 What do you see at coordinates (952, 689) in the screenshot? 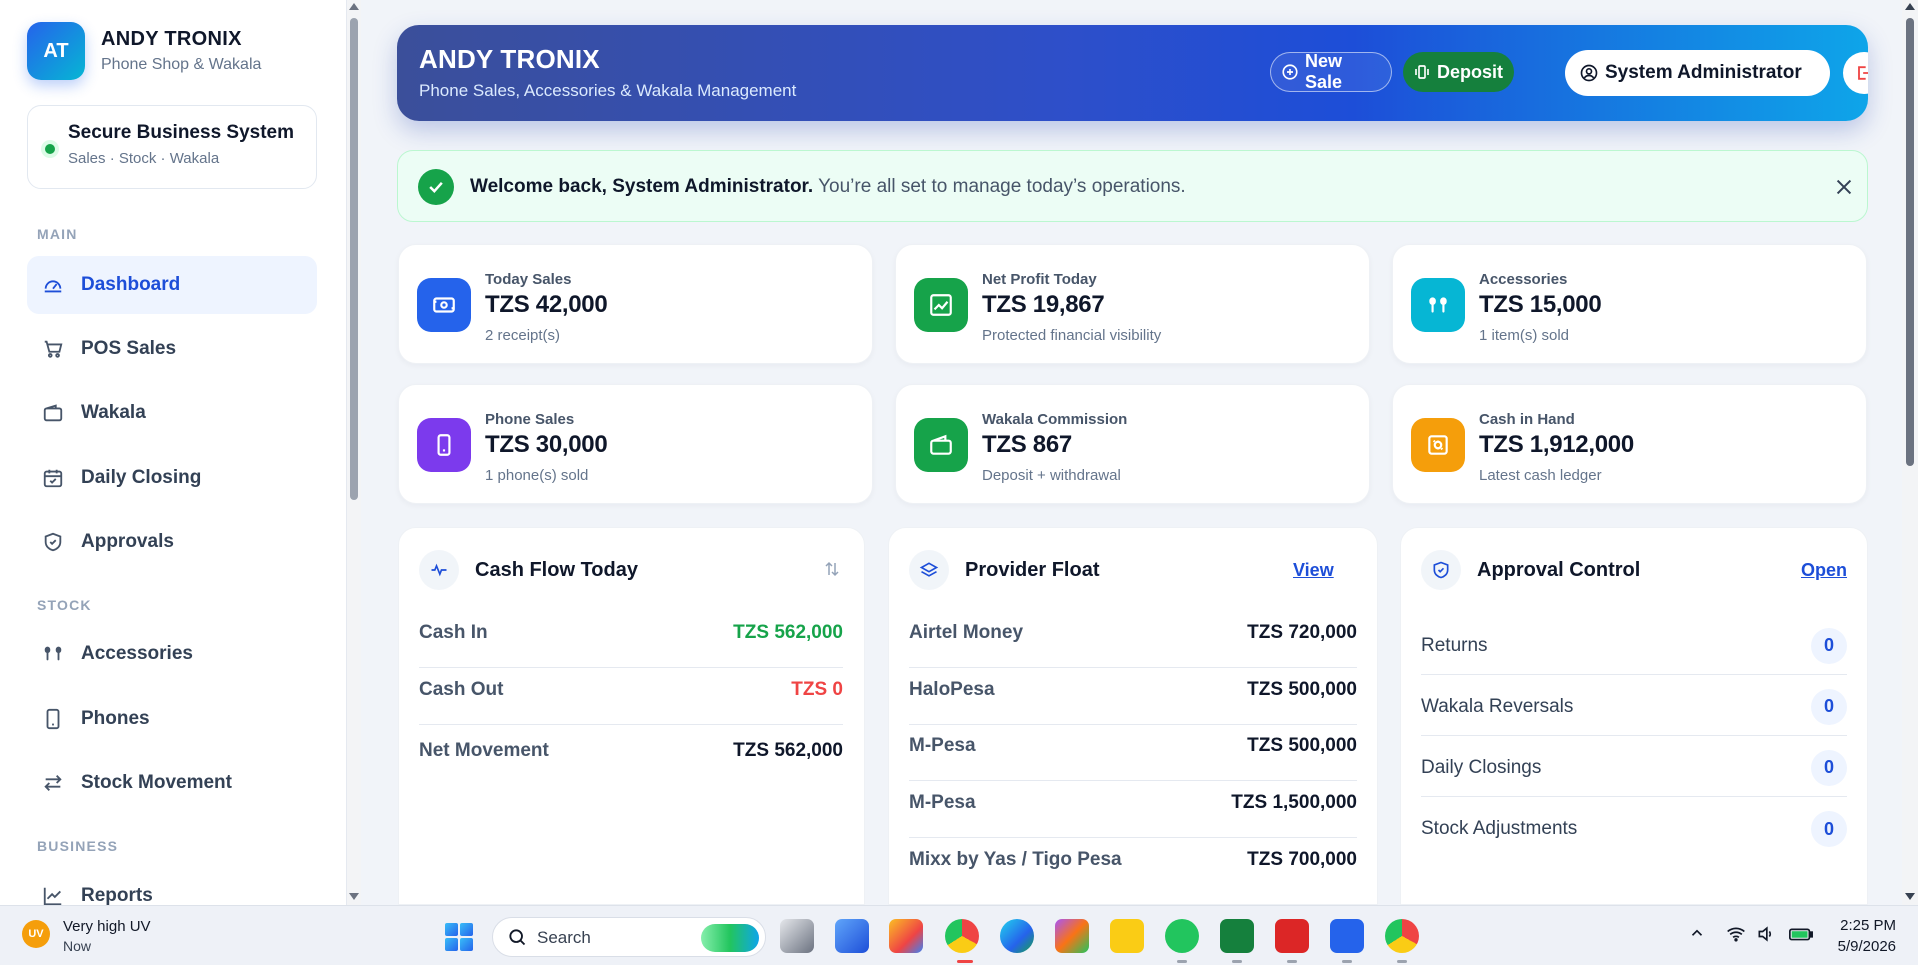
I see `row-label: HaloPesa` at bounding box center [952, 689].